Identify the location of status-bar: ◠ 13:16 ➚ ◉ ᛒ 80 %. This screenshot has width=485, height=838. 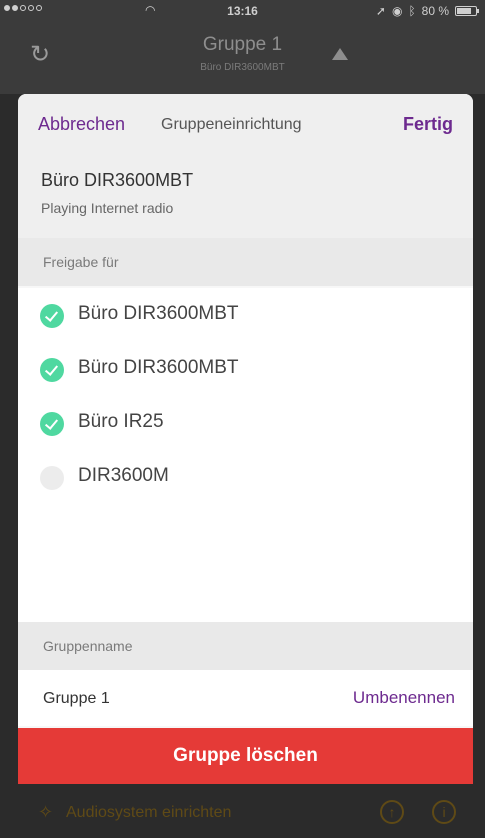
(242, 11).